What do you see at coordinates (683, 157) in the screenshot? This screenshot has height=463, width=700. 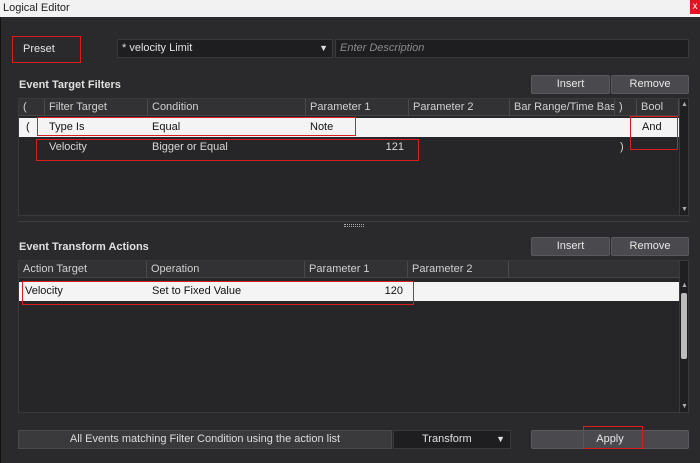 I see `filters-scrollbar: ▲ ▼` at bounding box center [683, 157].